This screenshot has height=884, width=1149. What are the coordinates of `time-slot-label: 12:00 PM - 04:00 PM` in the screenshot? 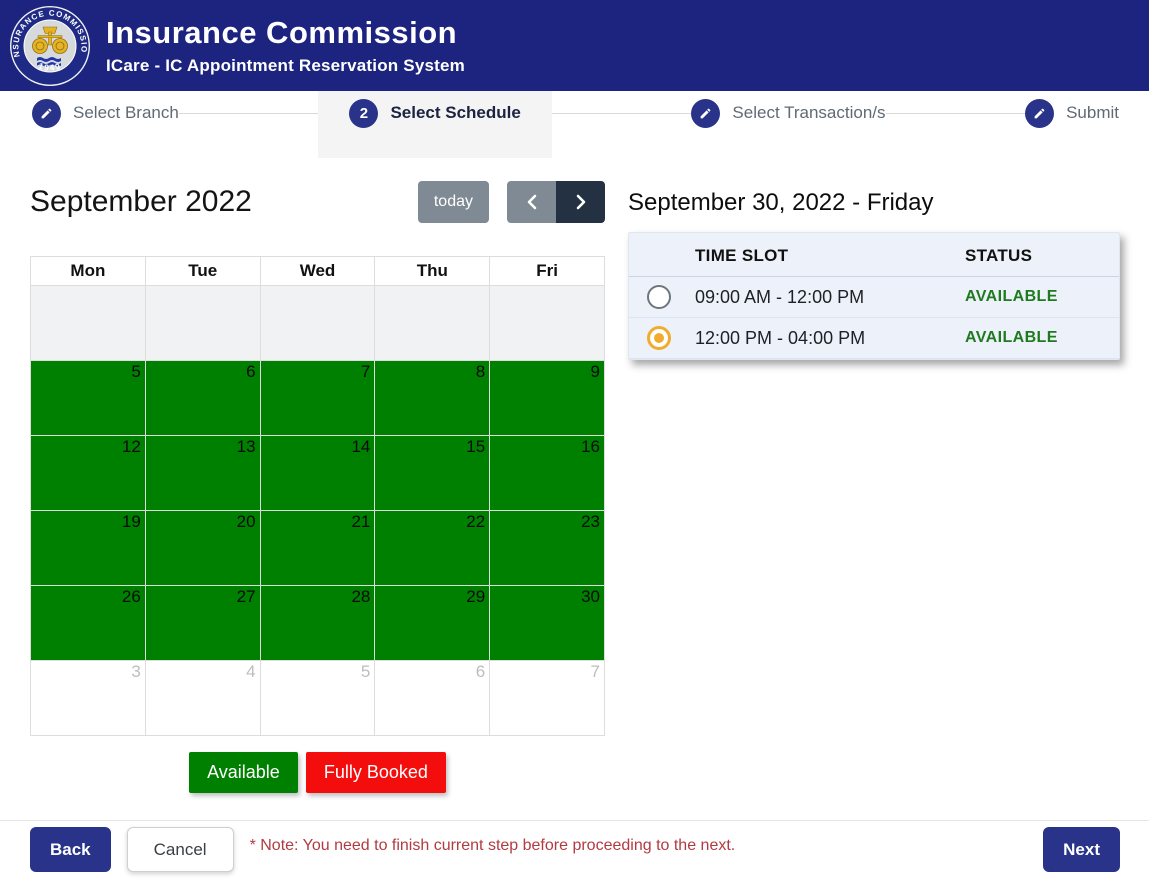 It's located at (824, 338).